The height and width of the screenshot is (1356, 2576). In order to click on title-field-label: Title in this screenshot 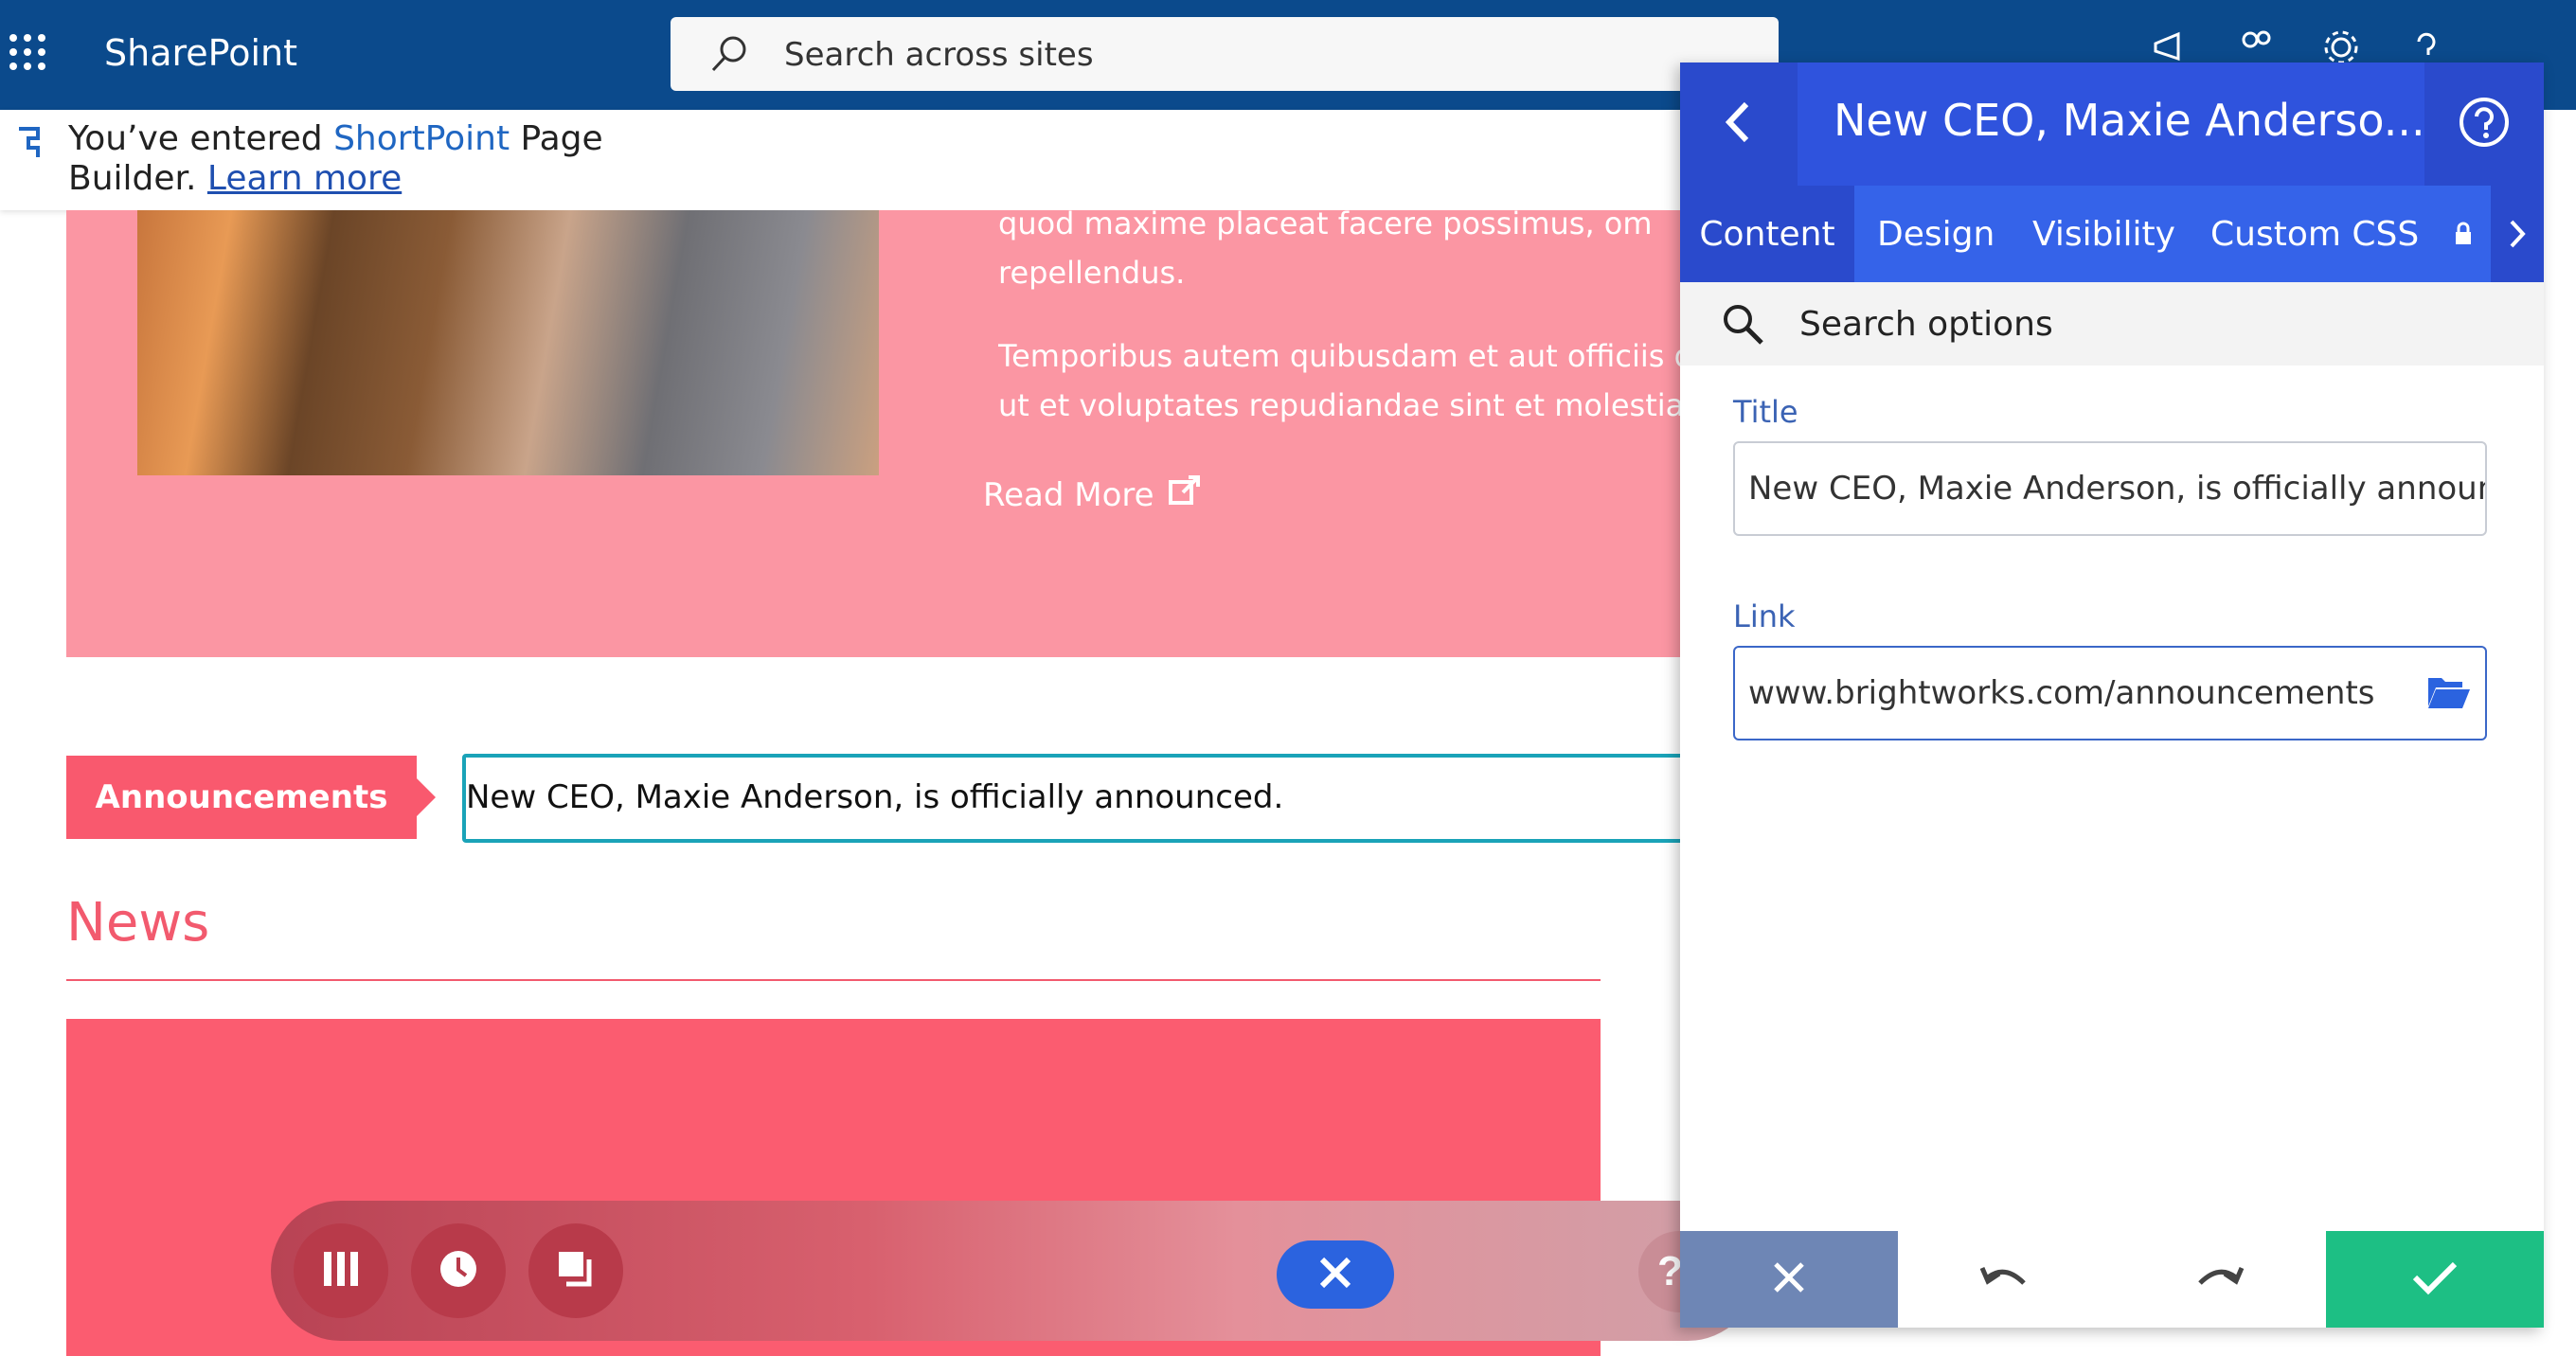, I will do `click(1765, 412)`.